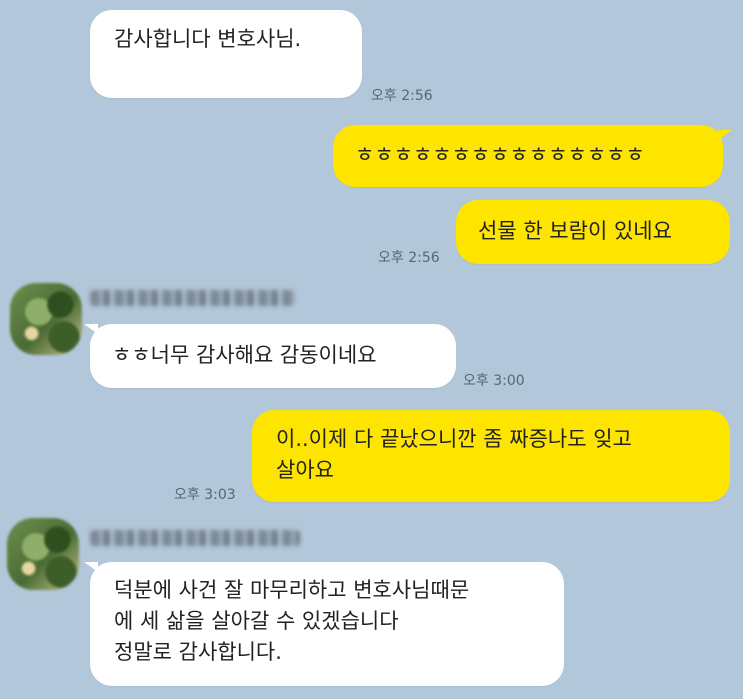 This screenshot has height=699, width=743. I want to click on message-text: ㅎㅎ너무 감사해요 감동이네요, so click(244, 355).